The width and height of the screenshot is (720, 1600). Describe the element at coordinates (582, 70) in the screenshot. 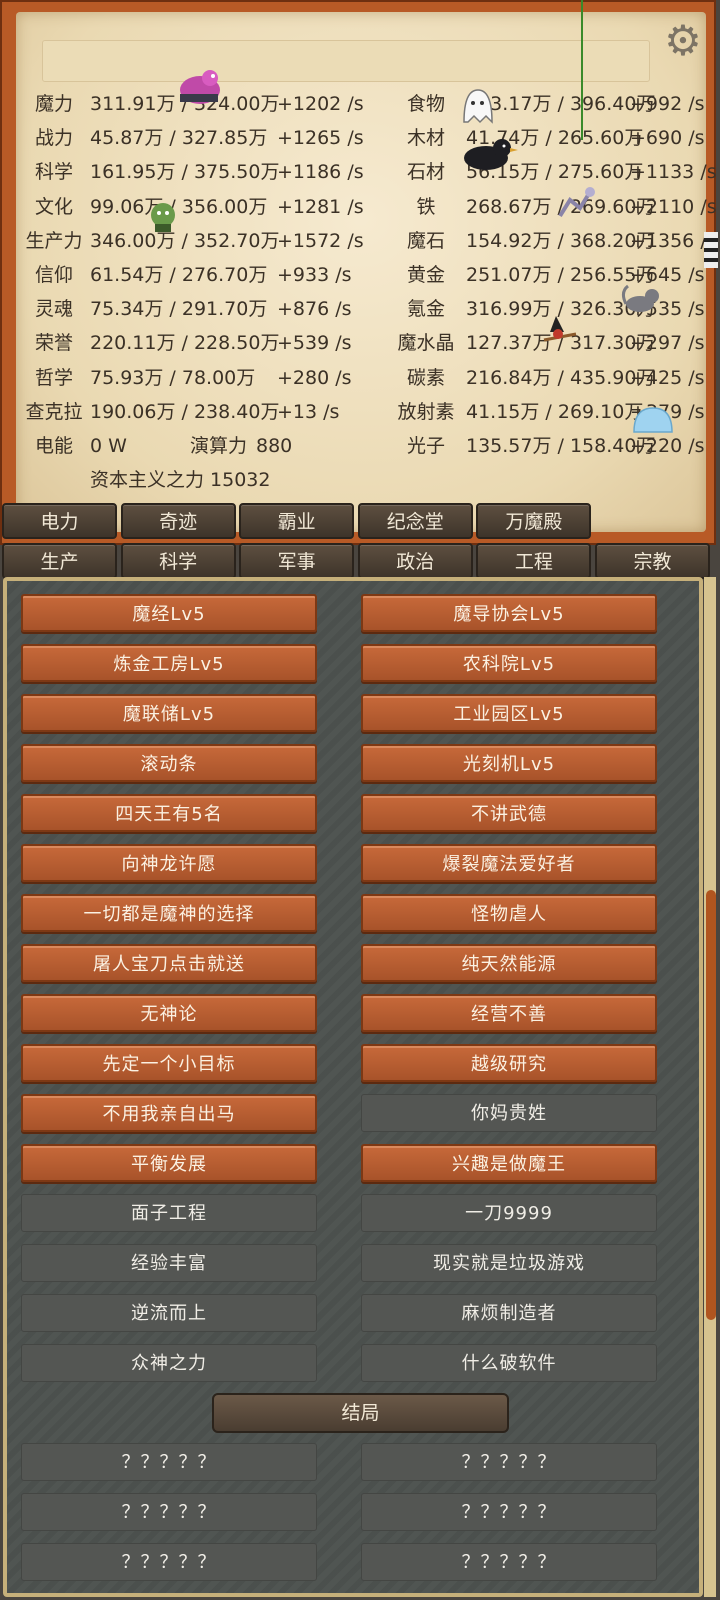

I see `hanging-vine` at that location.